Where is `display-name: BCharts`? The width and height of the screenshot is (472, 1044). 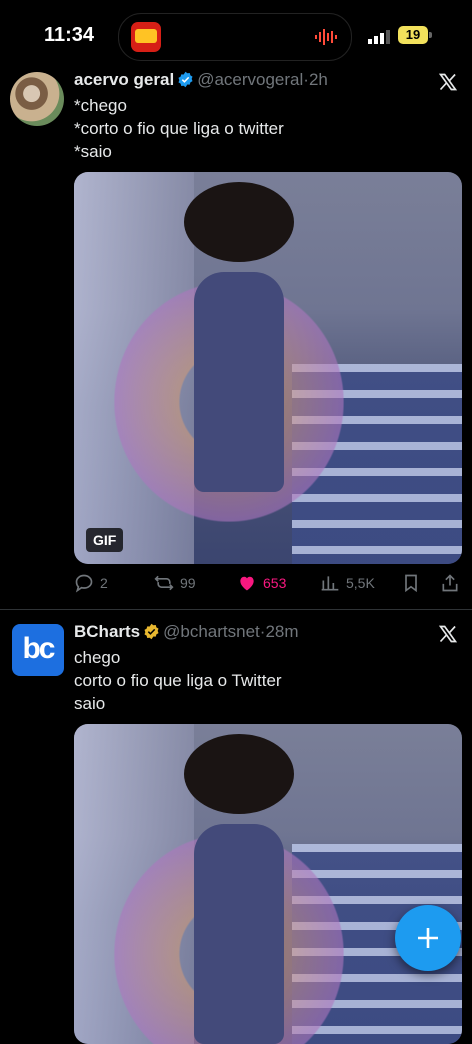 display-name: BCharts is located at coordinates (107, 631).